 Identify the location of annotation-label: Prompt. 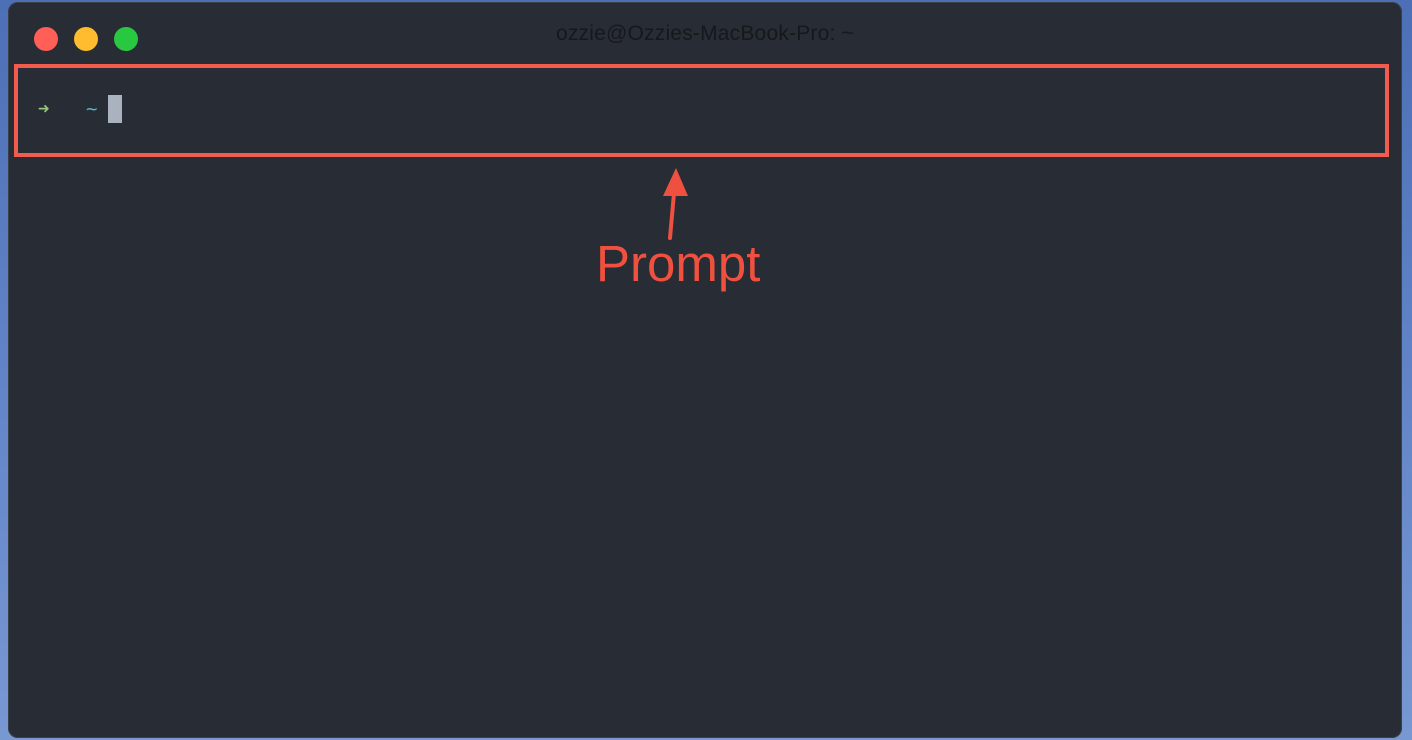
(678, 263).